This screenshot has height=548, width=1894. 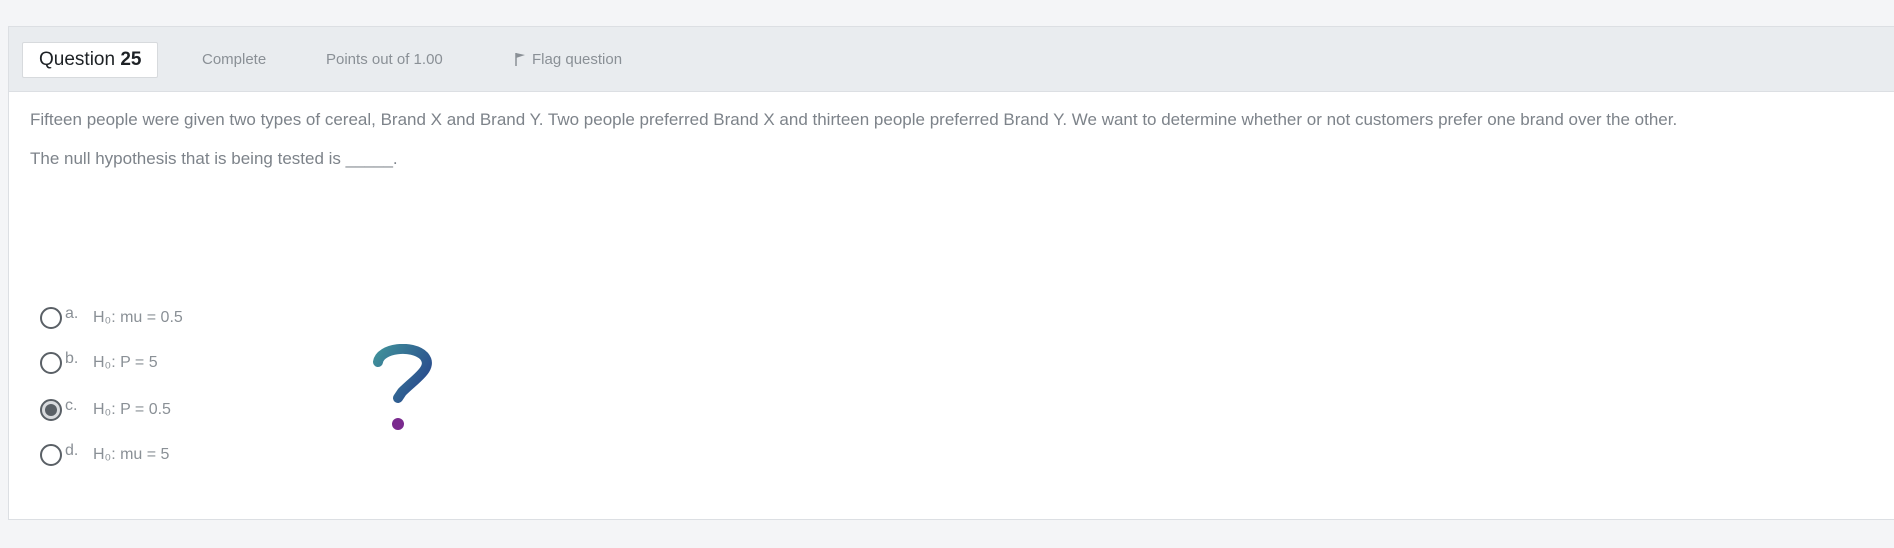 I want to click on answer-option-c: c. H₀: P = 0.5, so click(x=111, y=410).